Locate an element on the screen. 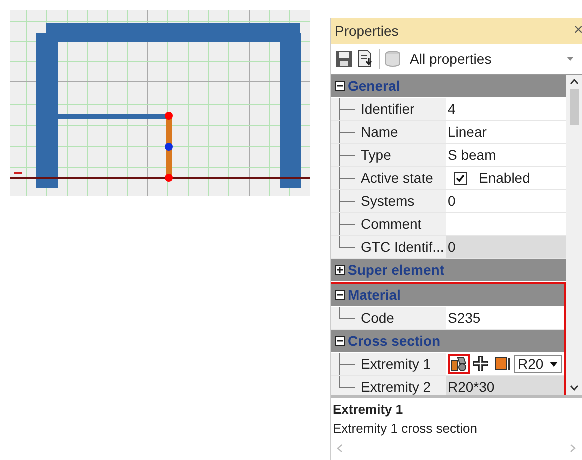 The image size is (582, 460). property-value: S235 is located at coordinates (464, 318).